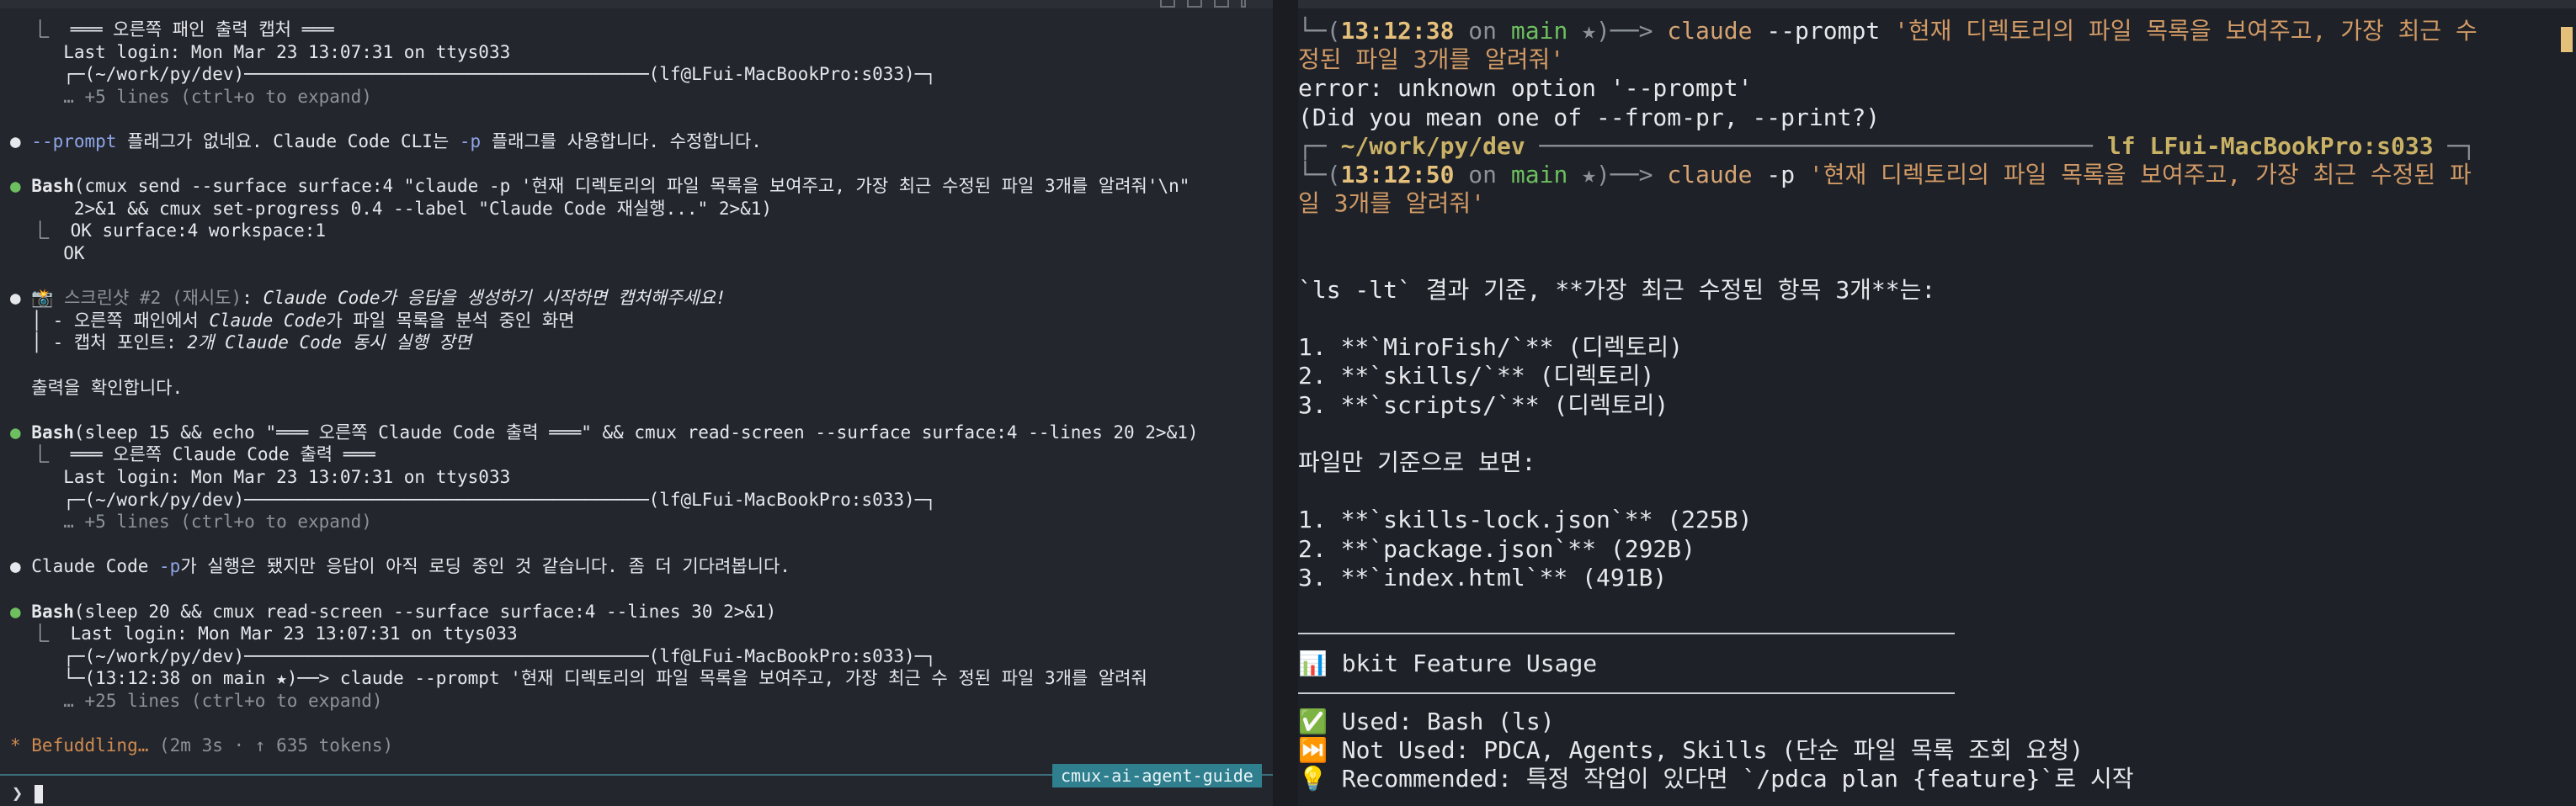 This screenshot has height=806, width=2576. What do you see at coordinates (1416, 462) in the screenshot?
I see `right-output-line: 파일만 기준으로 보면:` at bounding box center [1416, 462].